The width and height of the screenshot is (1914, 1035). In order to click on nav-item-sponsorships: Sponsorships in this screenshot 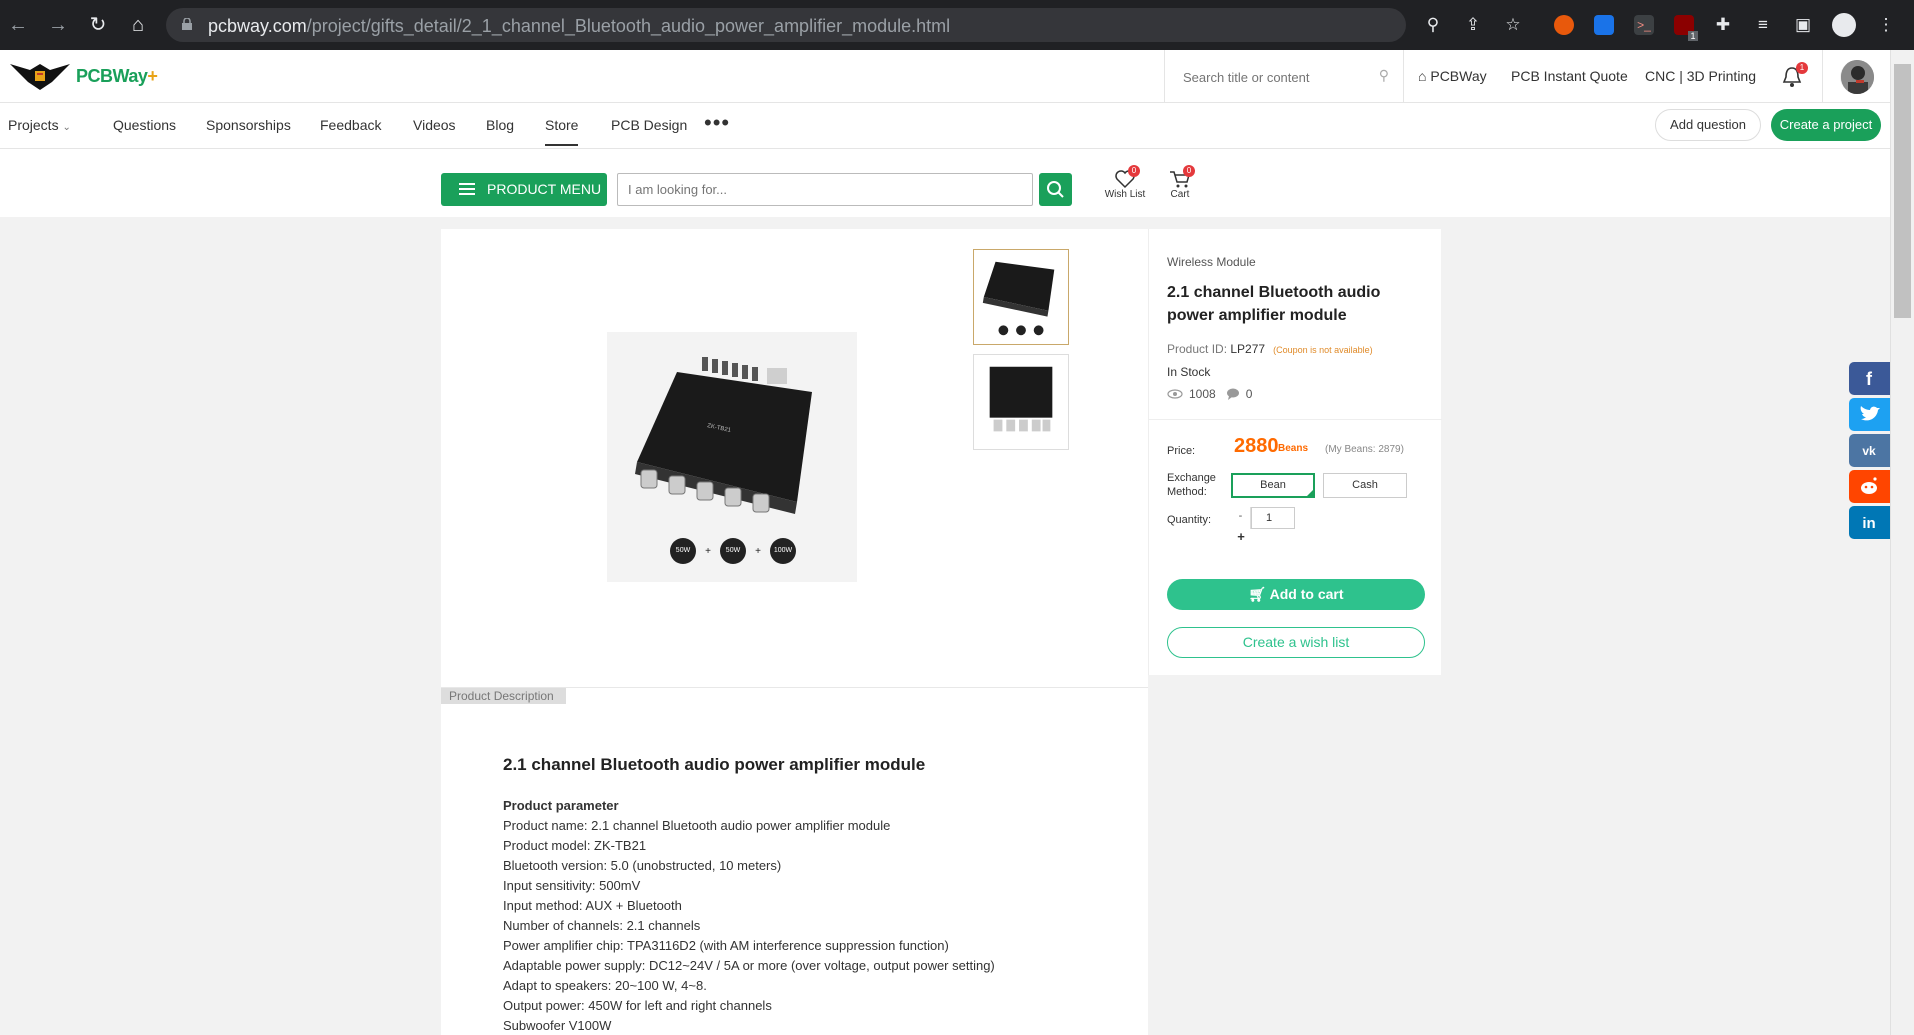, I will do `click(248, 125)`.